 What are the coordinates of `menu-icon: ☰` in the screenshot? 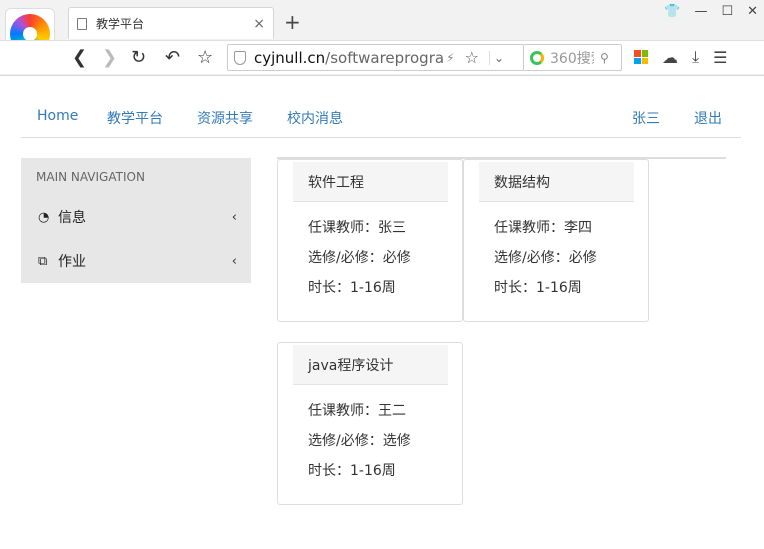 It's located at (720, 57).